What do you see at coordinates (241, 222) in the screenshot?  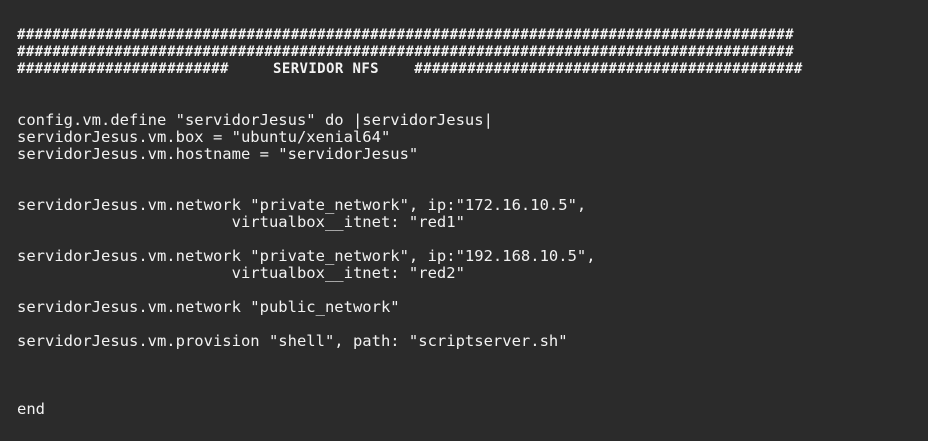 I see `code-line-itnet-1: virtualbox__itnet: "red1"` at bounding box center [241, 222].